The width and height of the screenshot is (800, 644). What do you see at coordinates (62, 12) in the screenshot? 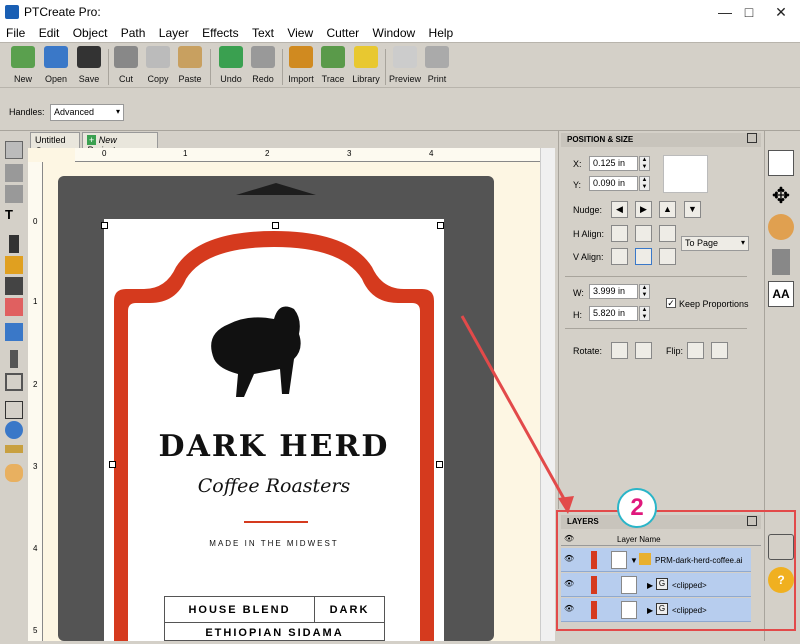
I see `window-title: PTCreate Pro:` at bounding box center [62, 12].